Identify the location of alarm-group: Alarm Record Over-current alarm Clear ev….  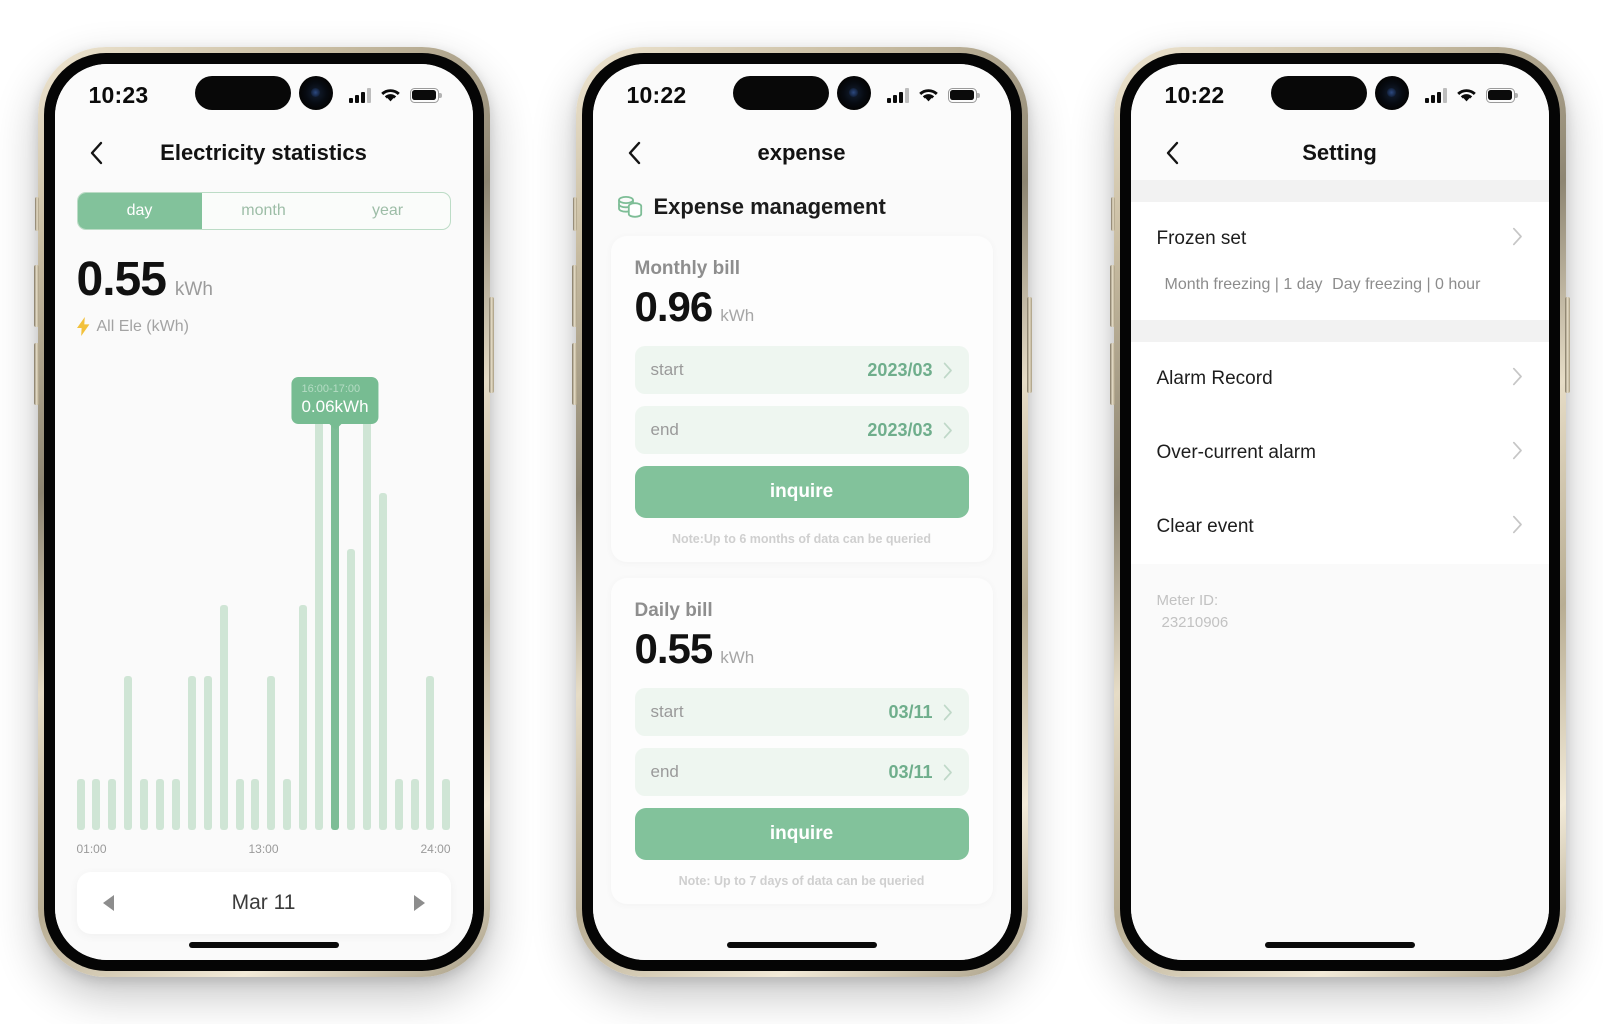
(1339, 453).